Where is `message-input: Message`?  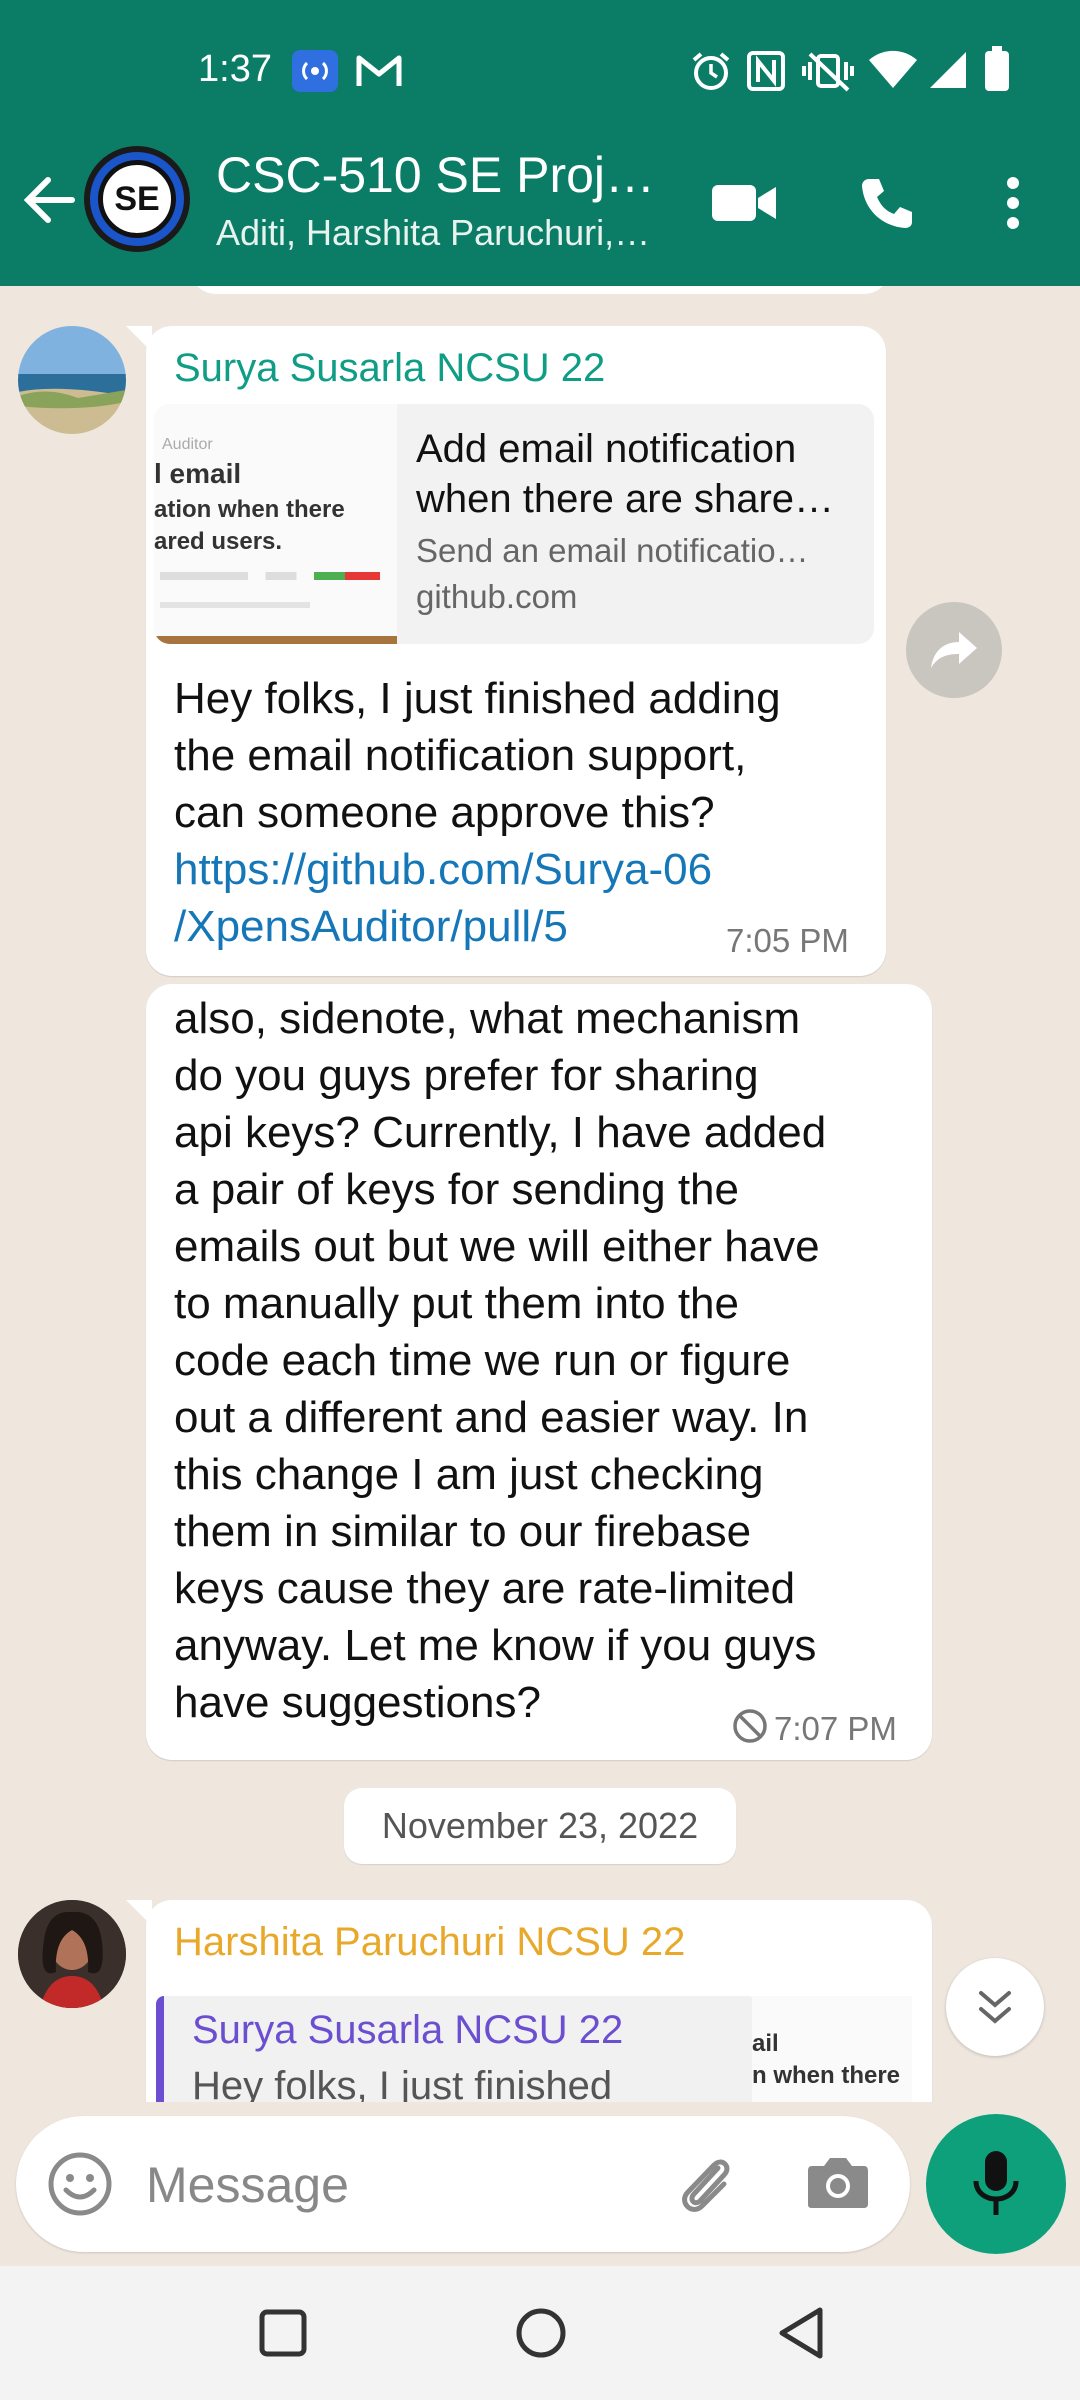 message-input: Message is located at coordinates (463, 2184).